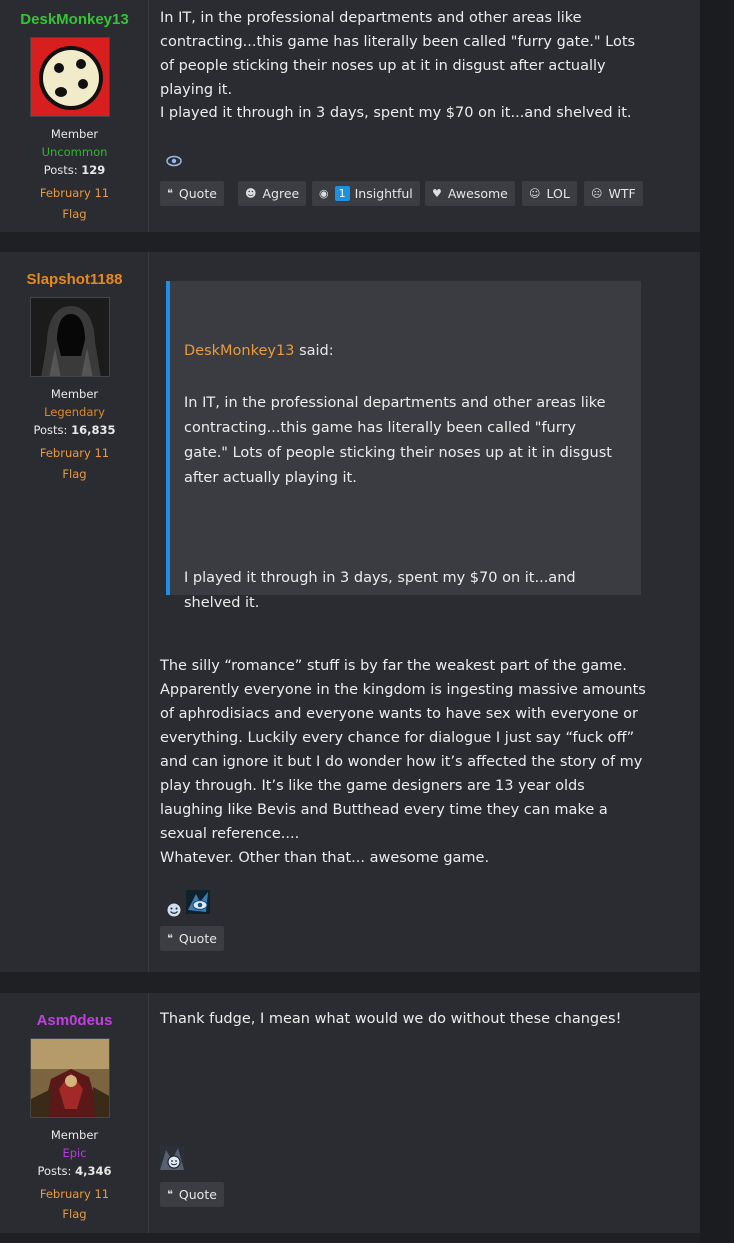  I want to click on eye-icon, so click(174, 163).